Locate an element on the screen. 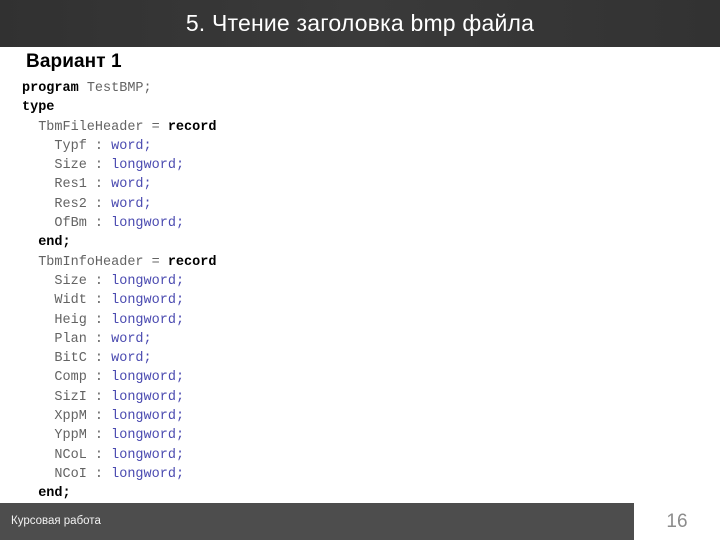 The image size is (720, 540). code-line: NCoL : longword; is located at coordinates (119, 455).